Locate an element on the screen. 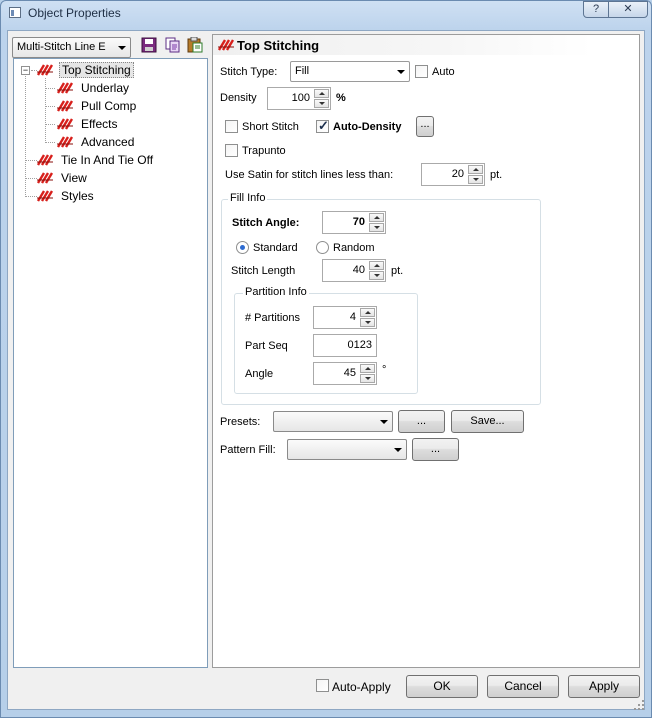 Image resolution: width=652 pixels, height=718 pixels. tree-item-pull-comp: Pull Comp is located at coordinates (110, 106).